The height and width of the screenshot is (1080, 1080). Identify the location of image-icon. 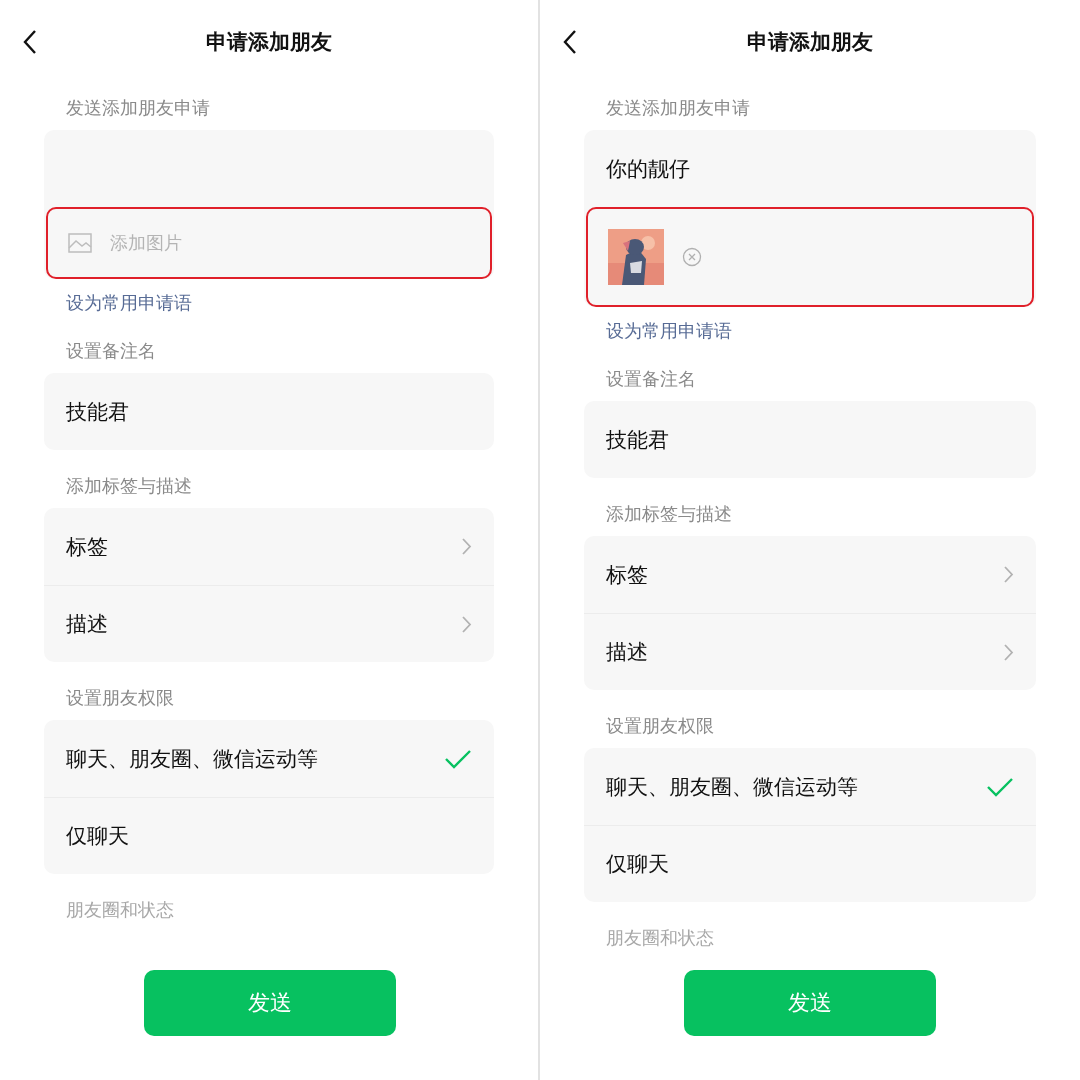
(80, 243).